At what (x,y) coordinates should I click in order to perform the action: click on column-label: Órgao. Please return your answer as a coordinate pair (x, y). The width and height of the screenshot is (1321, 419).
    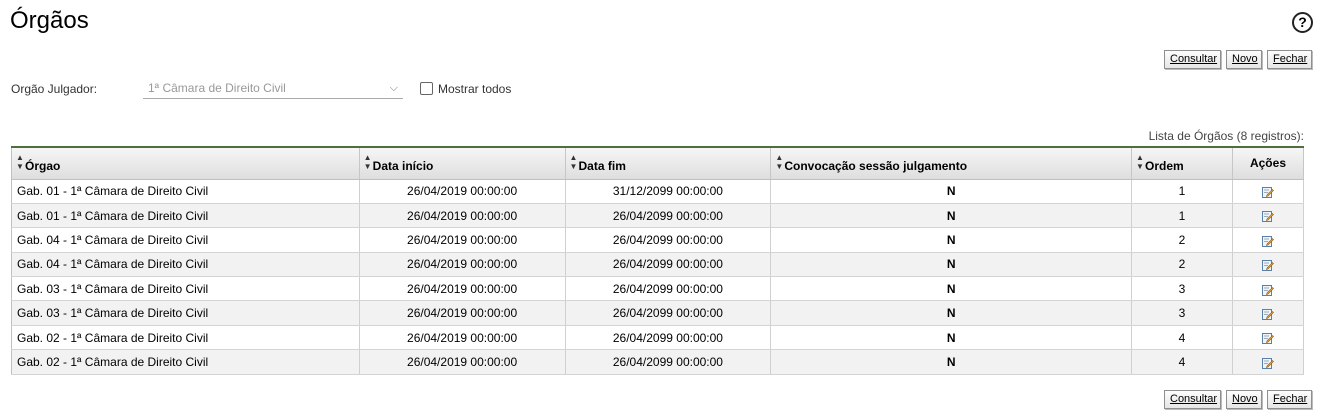
    Looking at the image, I should click on (43, 166).